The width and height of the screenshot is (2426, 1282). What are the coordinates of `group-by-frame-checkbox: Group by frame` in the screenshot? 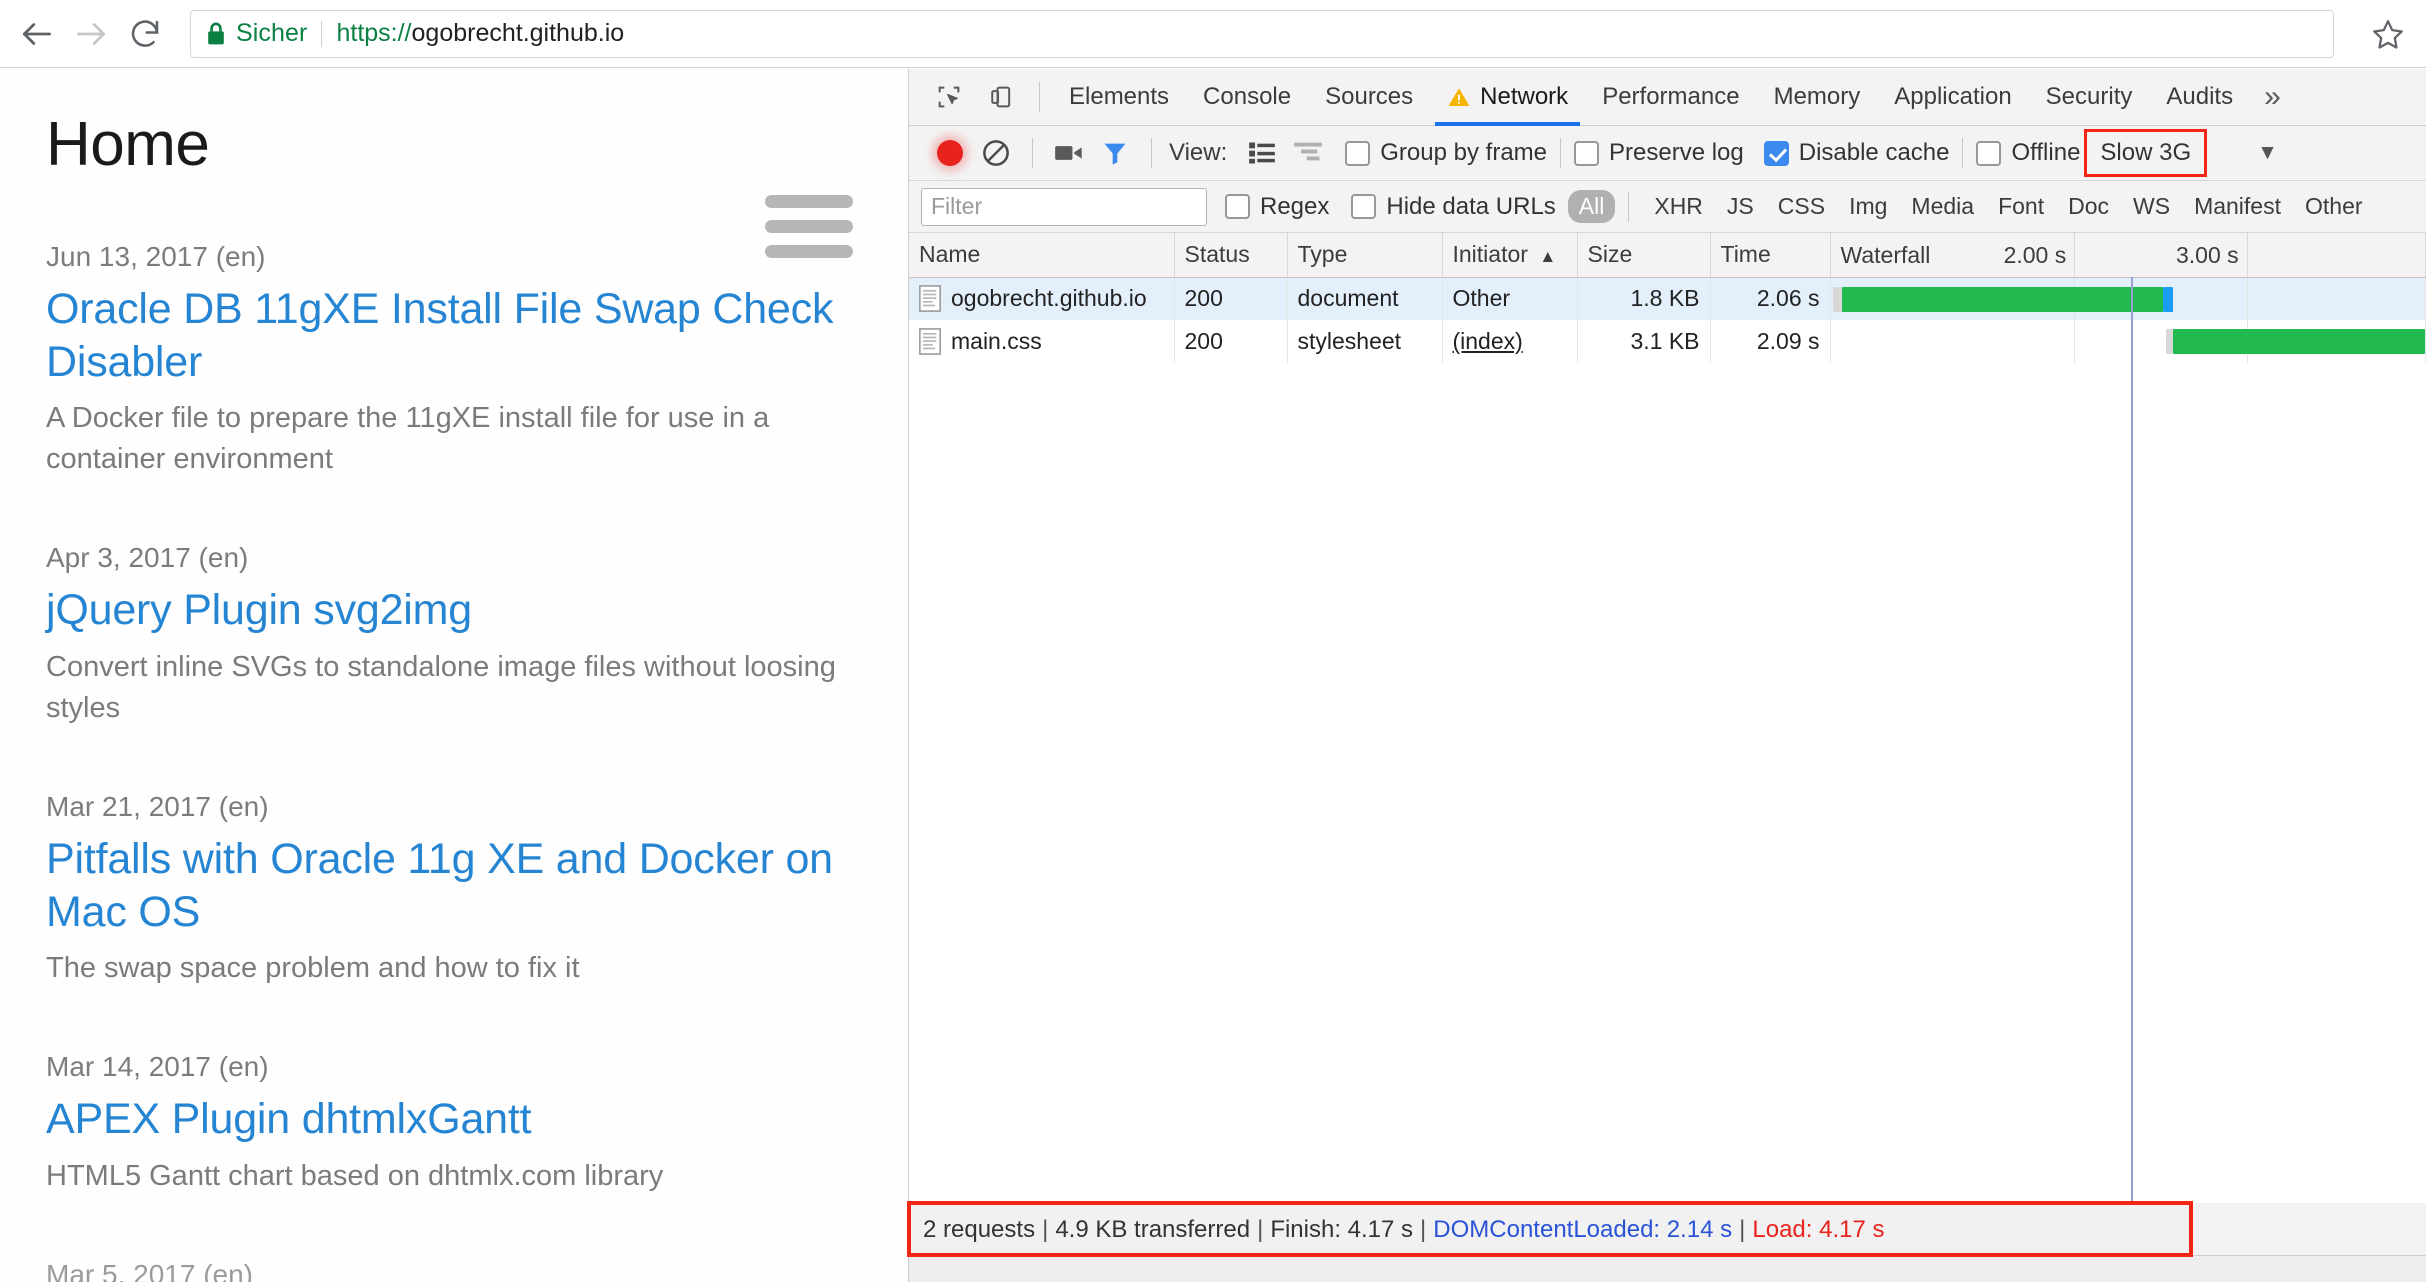 It's located at (1446, 153).